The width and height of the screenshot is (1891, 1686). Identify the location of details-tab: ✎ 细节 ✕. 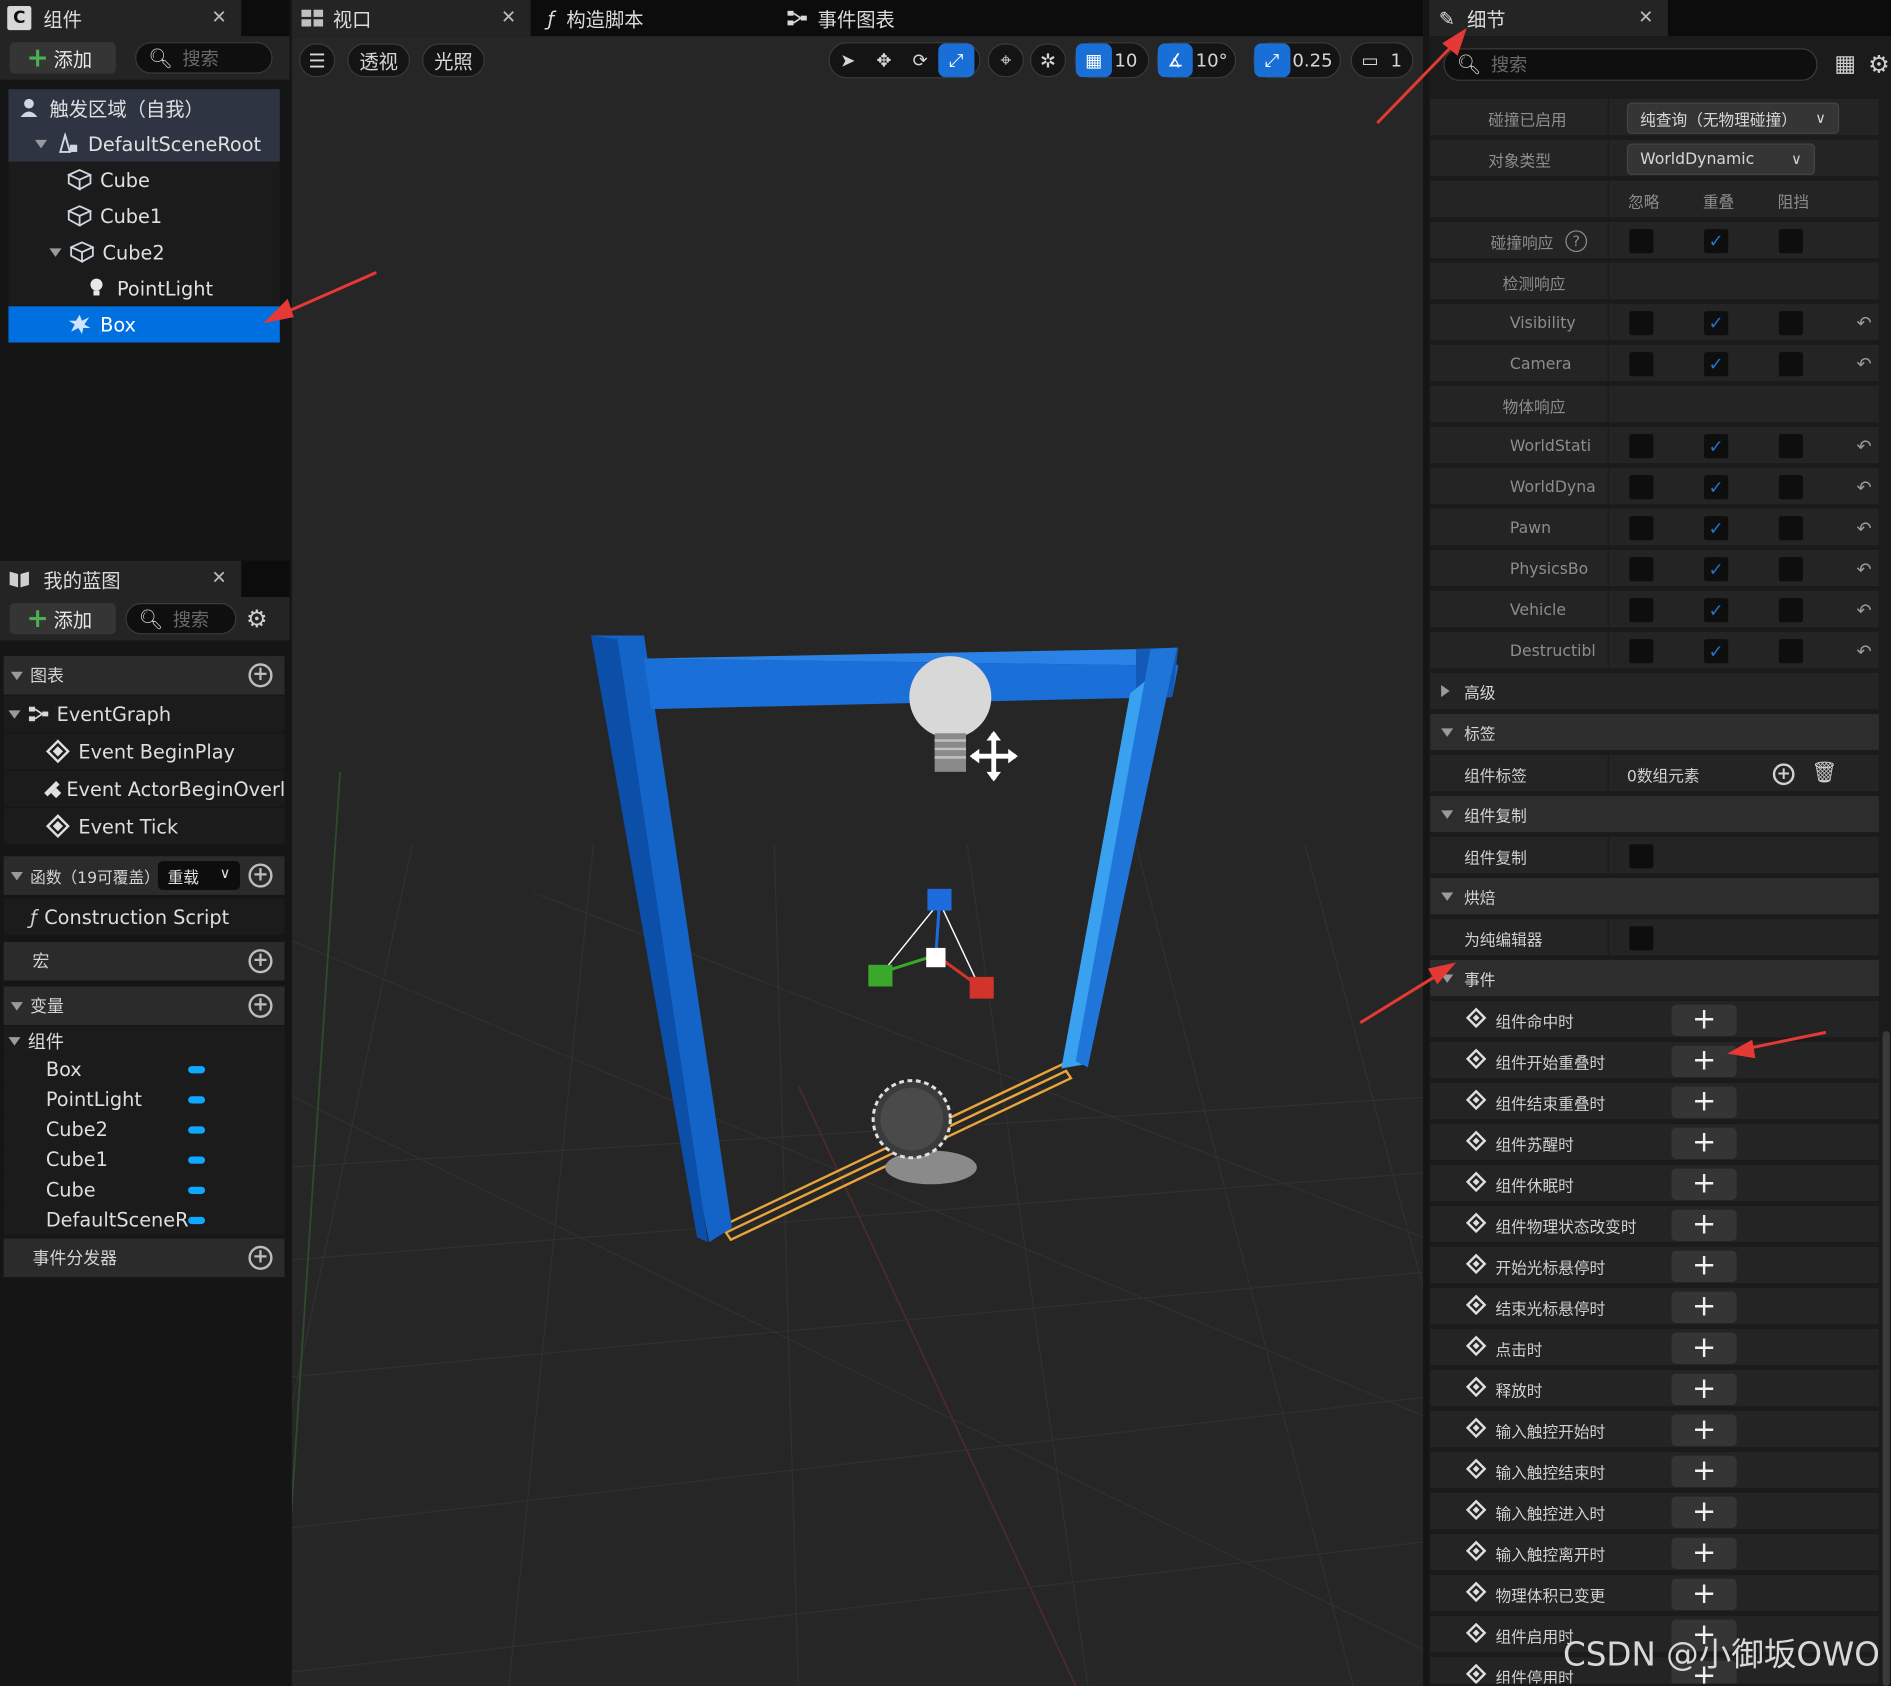
(1548, 18).